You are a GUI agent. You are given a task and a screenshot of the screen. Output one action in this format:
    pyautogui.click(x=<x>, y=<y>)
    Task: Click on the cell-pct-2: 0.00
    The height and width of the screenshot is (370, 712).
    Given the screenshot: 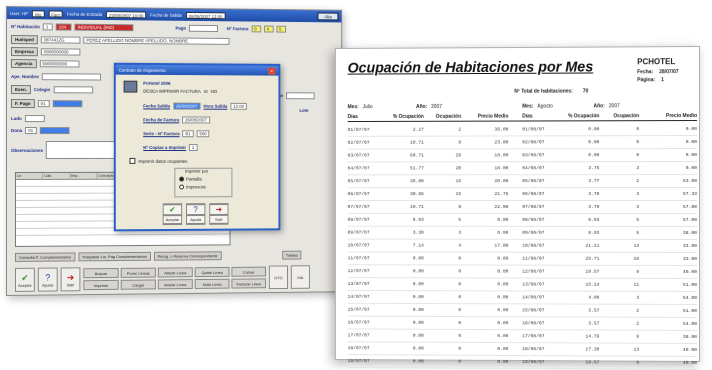 What is the action you would take?
    pyautogui.click(x=580, y=142)
    